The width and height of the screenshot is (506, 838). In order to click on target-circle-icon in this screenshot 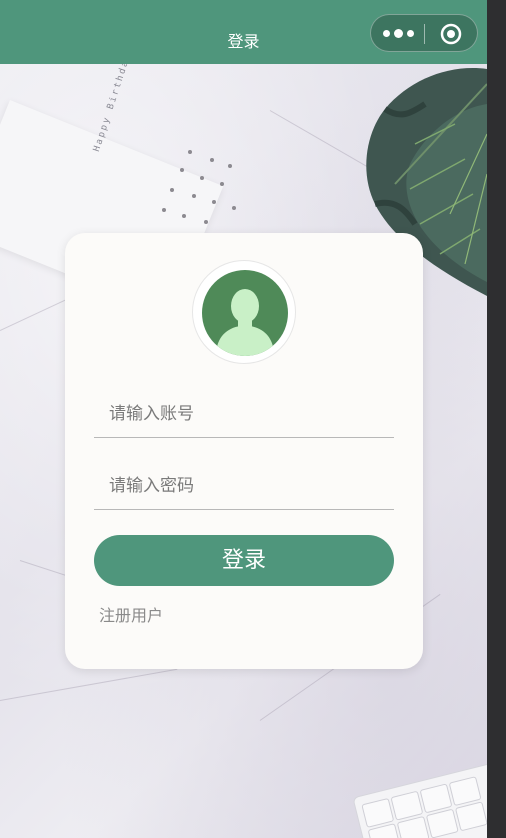, I will do `click(451, 34)`.